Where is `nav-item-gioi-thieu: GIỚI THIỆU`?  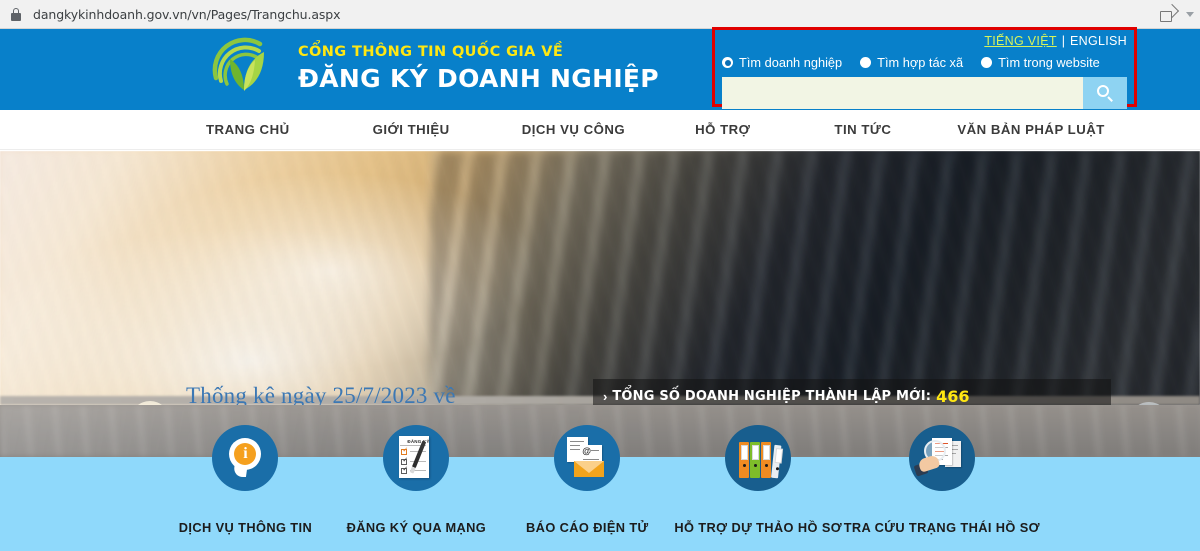 nav-item-gioi-thieu: GIỚI THIỆU is located at coordinates (411, 129).